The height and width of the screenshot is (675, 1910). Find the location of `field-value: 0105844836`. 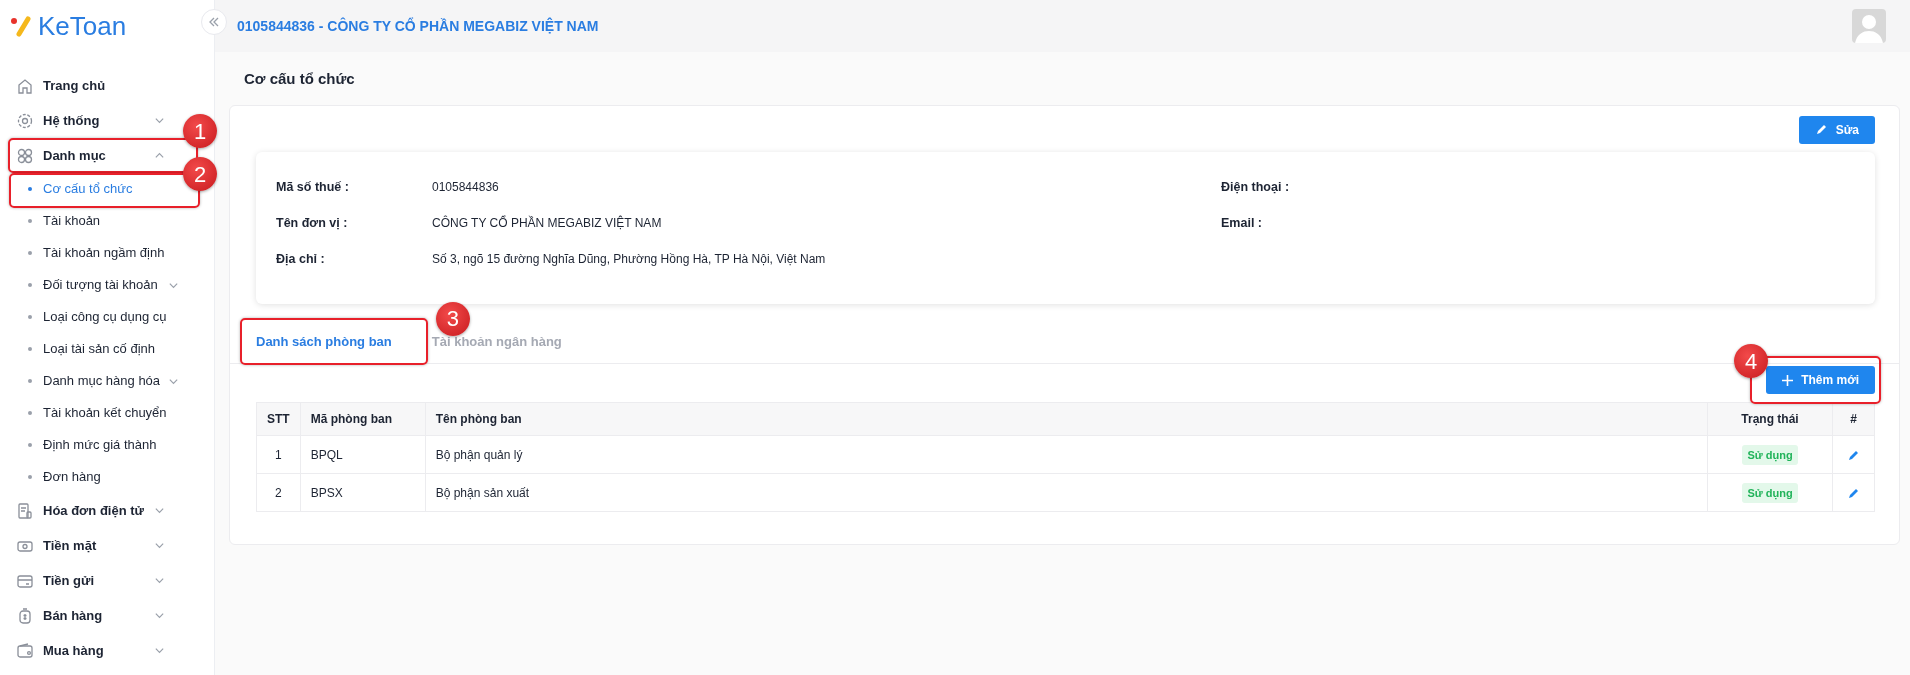

field-value: 0105844836 is located at coordinates (465, 187).